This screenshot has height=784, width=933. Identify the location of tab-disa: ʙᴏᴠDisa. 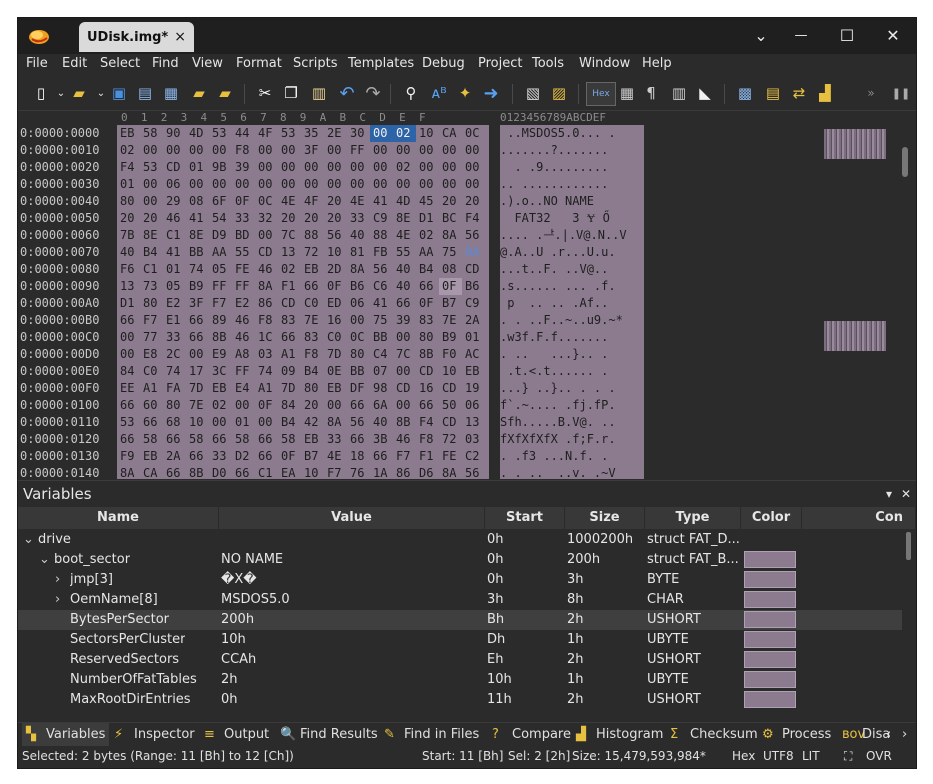
(864, 735).